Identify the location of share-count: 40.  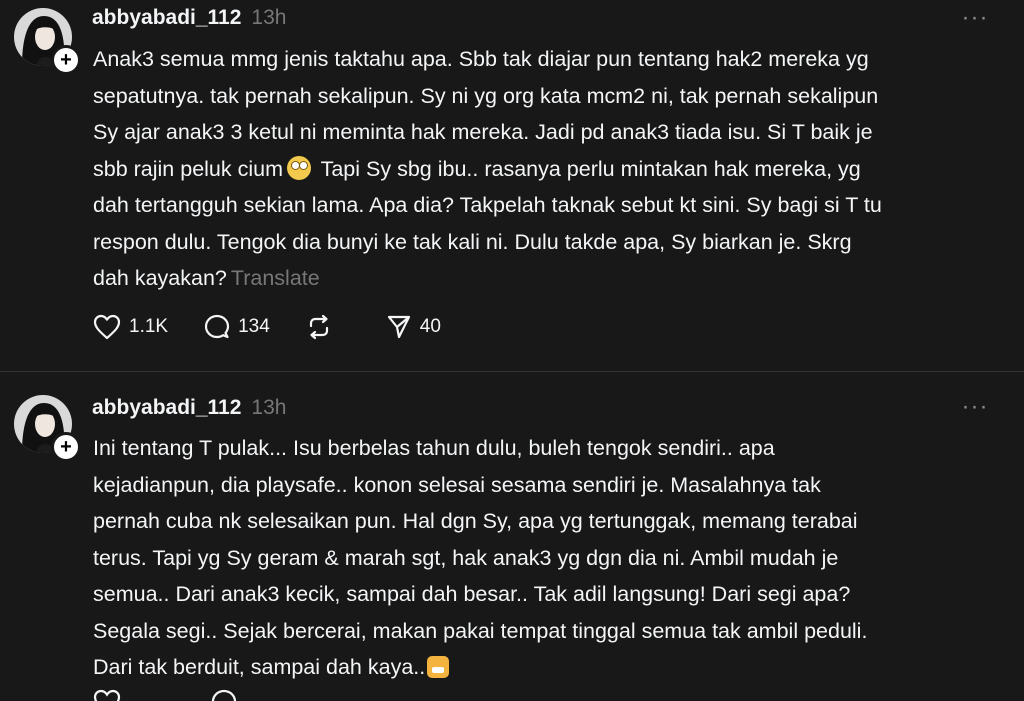
(430, 326).